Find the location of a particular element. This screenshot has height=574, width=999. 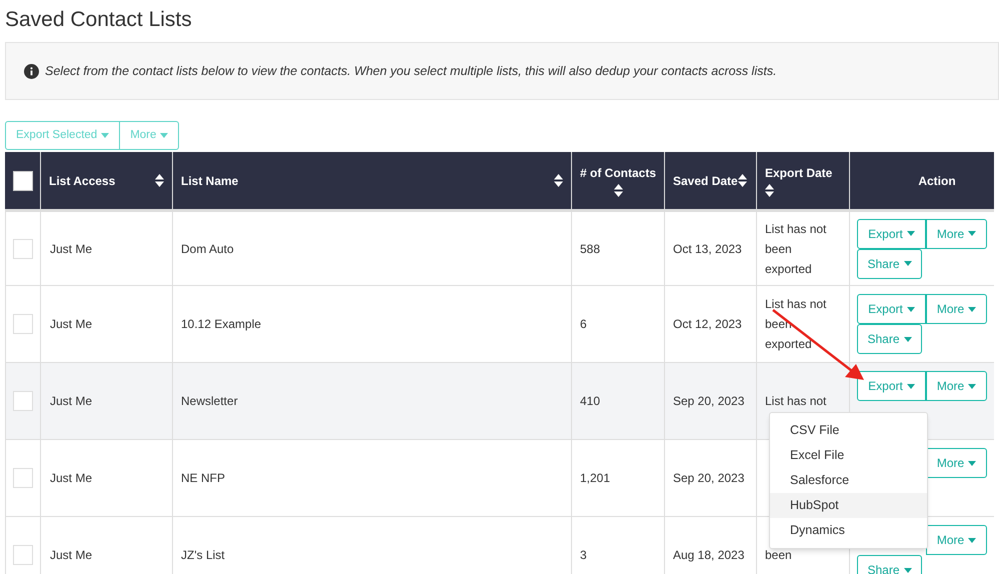

info-text: Select from the contact lists below to view the contacts. When you select multiple lists, this will also dedup your contacts across lists. is located at coordinates (411, 71).